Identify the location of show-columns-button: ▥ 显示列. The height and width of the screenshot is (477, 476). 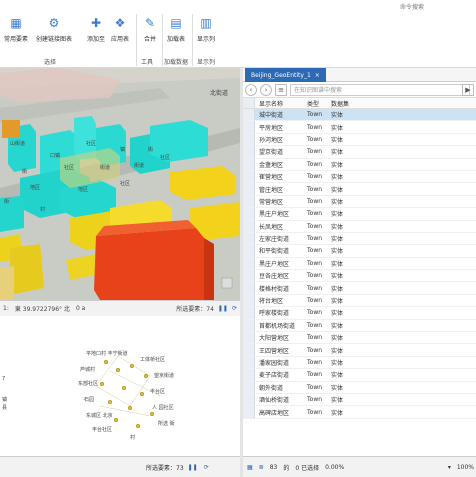
(206, 27).